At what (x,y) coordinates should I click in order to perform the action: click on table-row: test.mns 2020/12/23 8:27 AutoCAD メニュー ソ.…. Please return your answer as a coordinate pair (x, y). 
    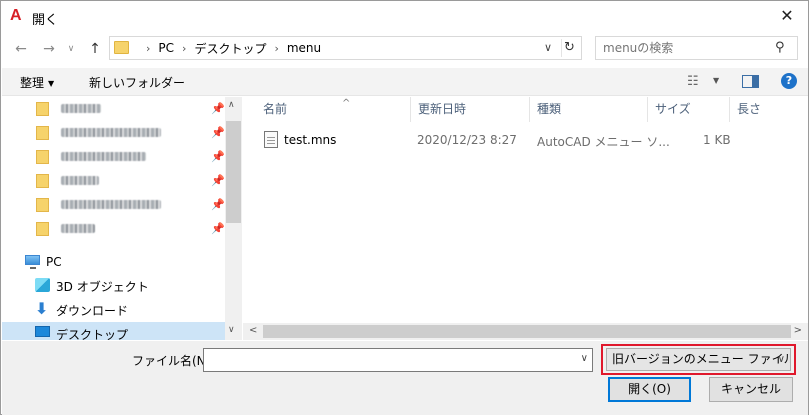
    Looking at the image, I should click on (507, 140).